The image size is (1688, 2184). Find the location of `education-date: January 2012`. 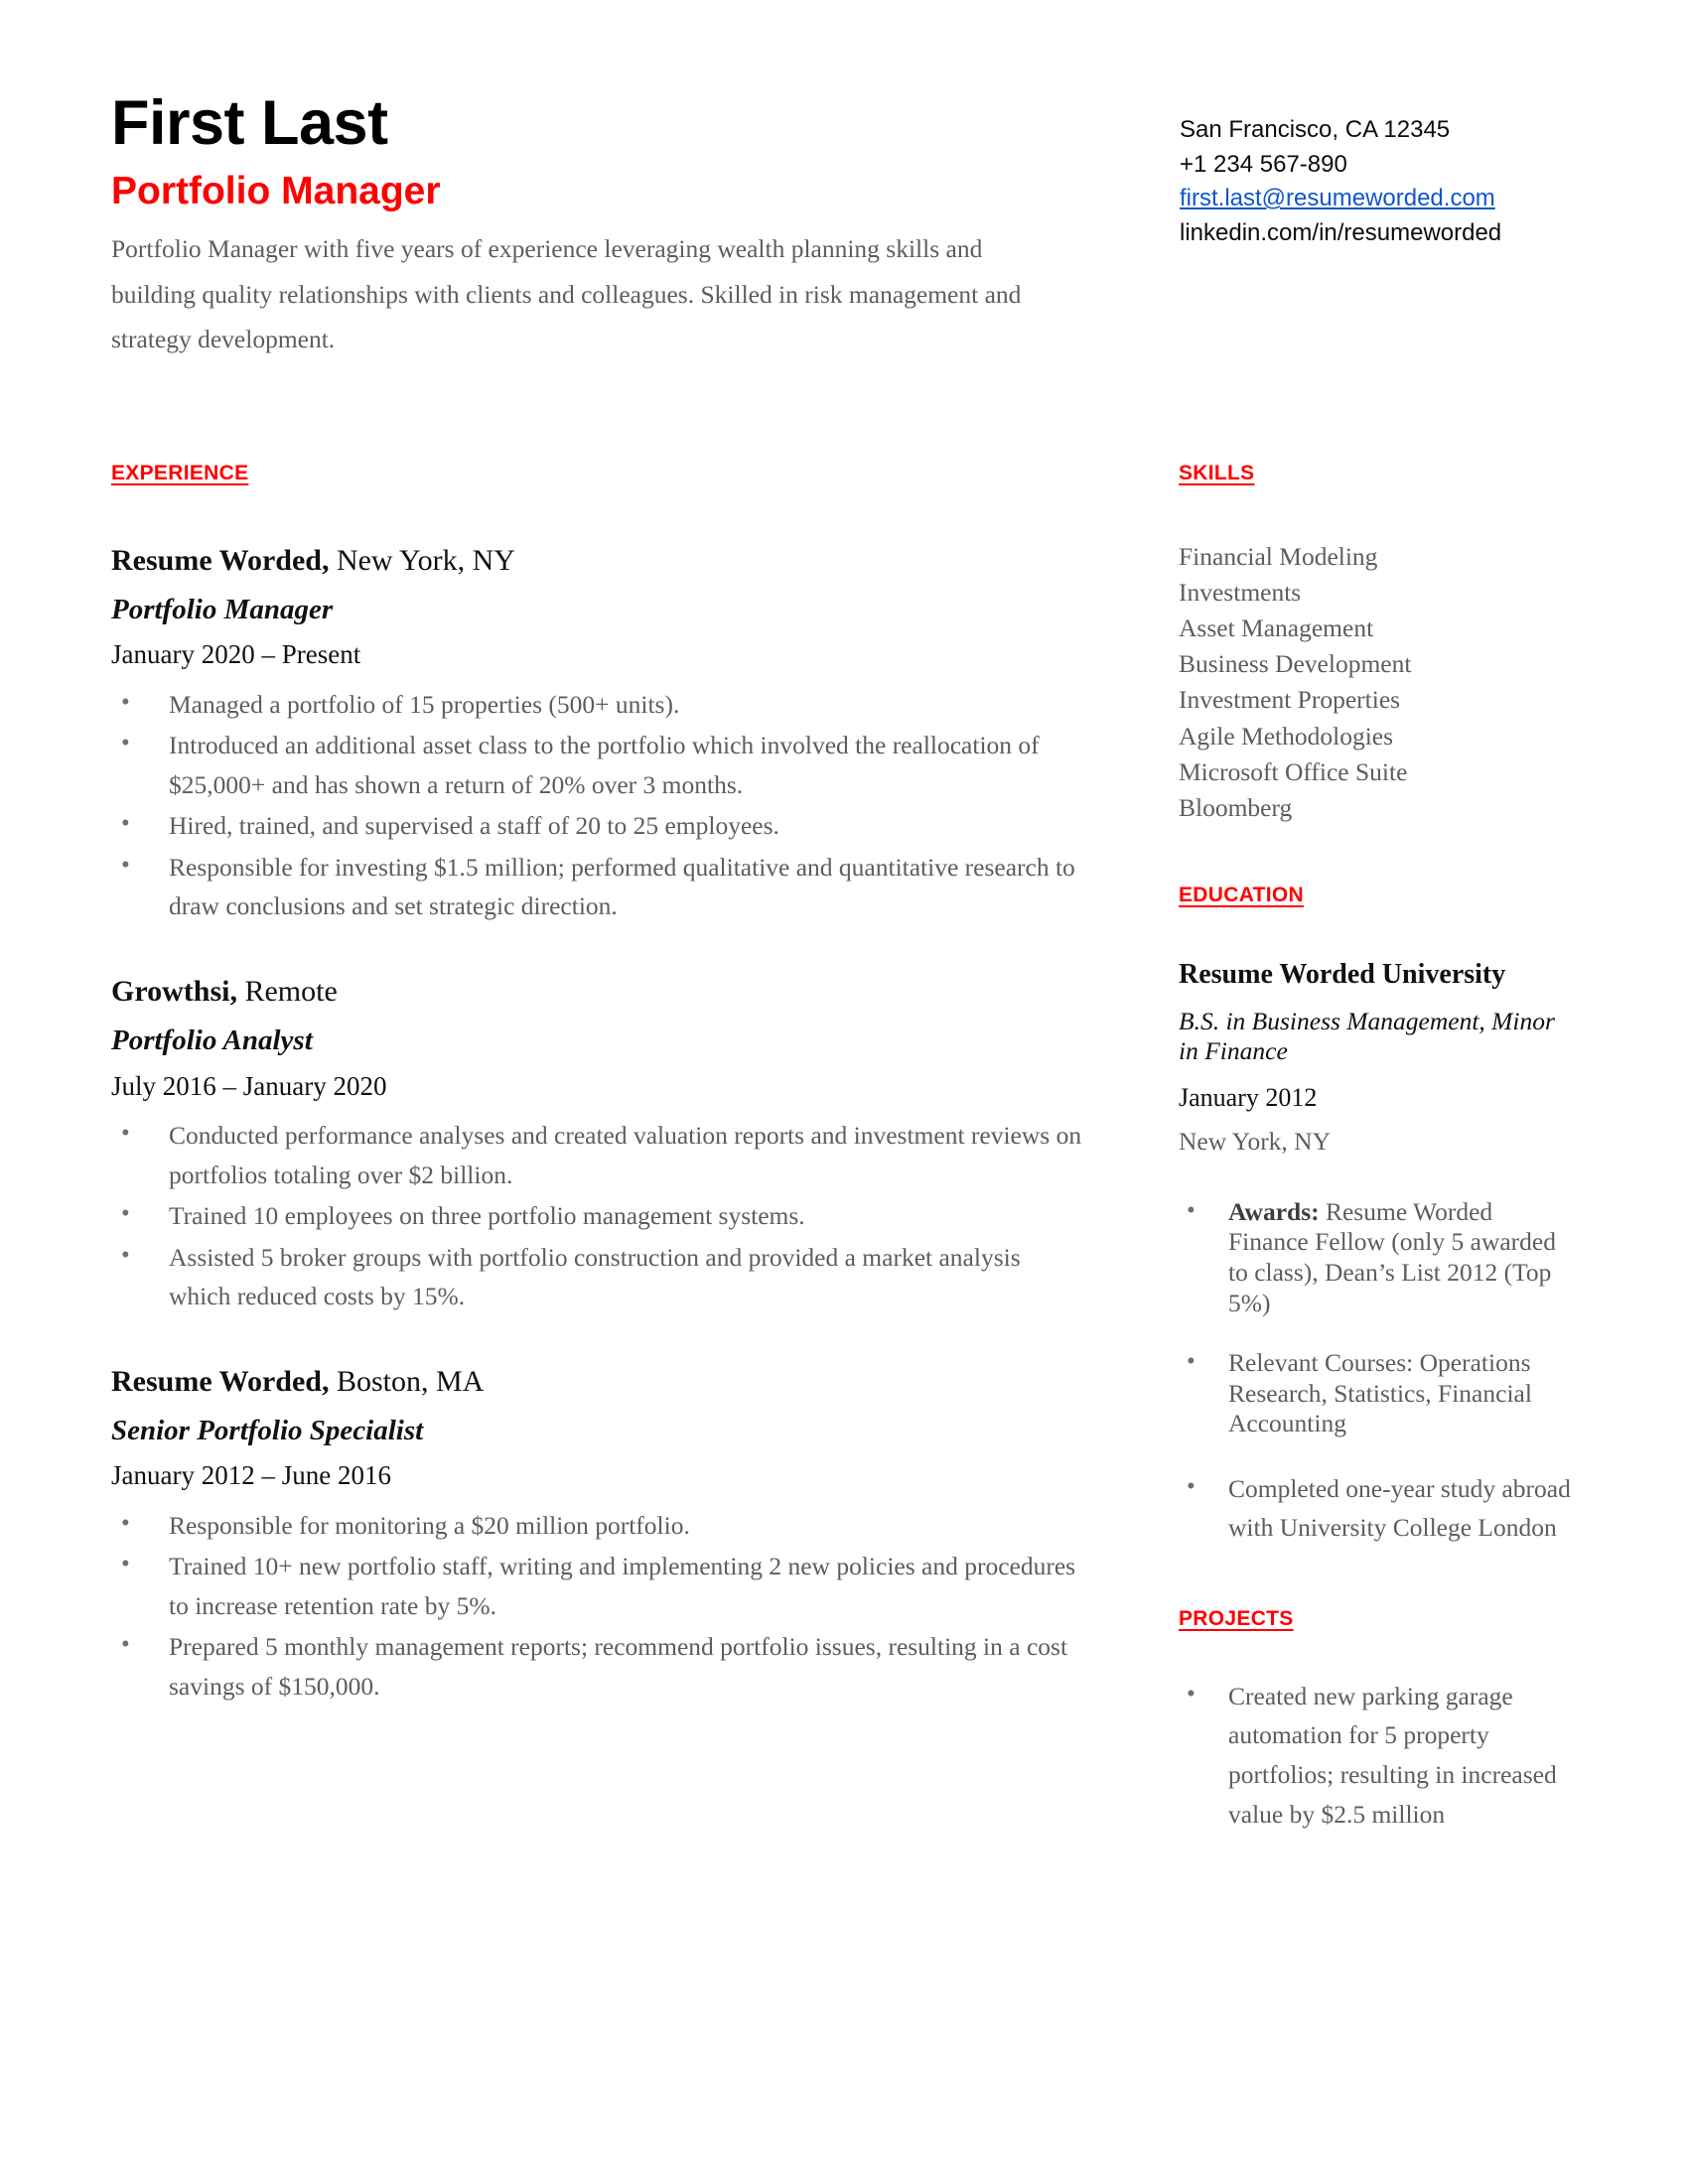

education-date: January 2012 is located at coordinates (1248, 1097).